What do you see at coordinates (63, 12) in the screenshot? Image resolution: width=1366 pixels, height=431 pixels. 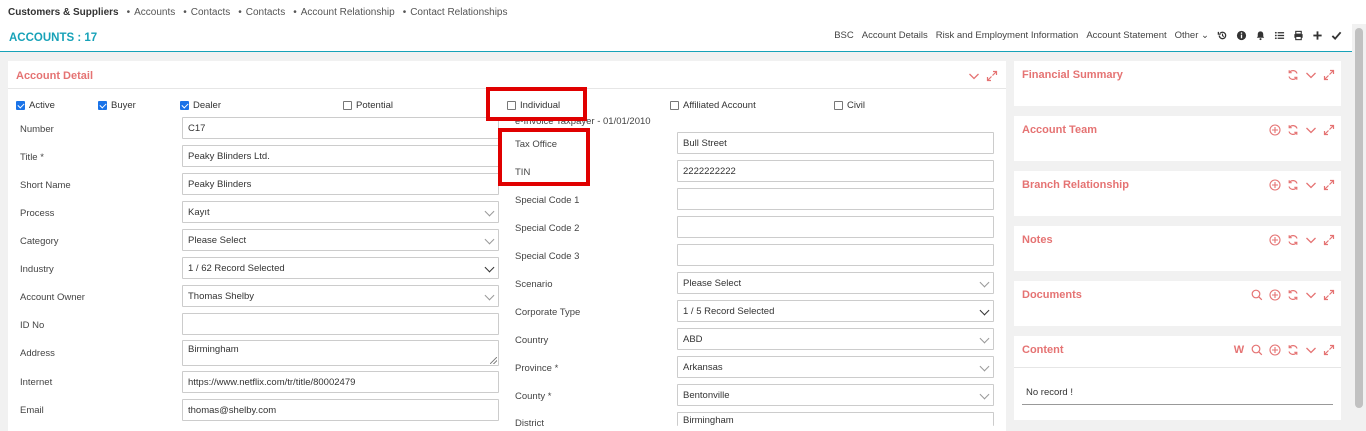 I see `breadcrumb-root: Customers & Suppliers` at bounding box center [63, 12].